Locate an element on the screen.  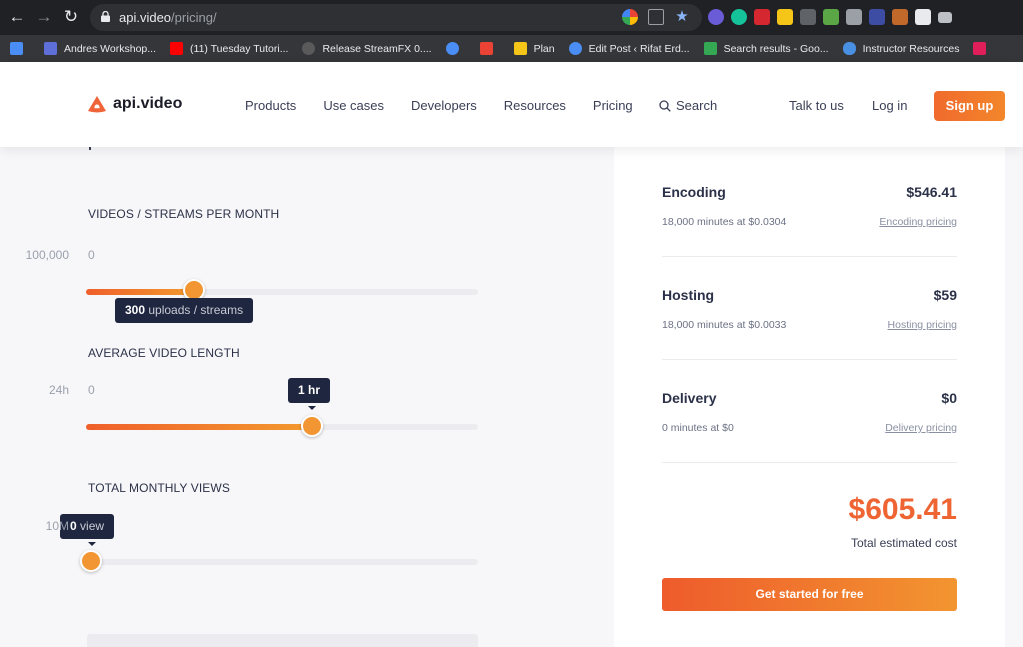
puzzle-icon is located at coordinates (923, 17).